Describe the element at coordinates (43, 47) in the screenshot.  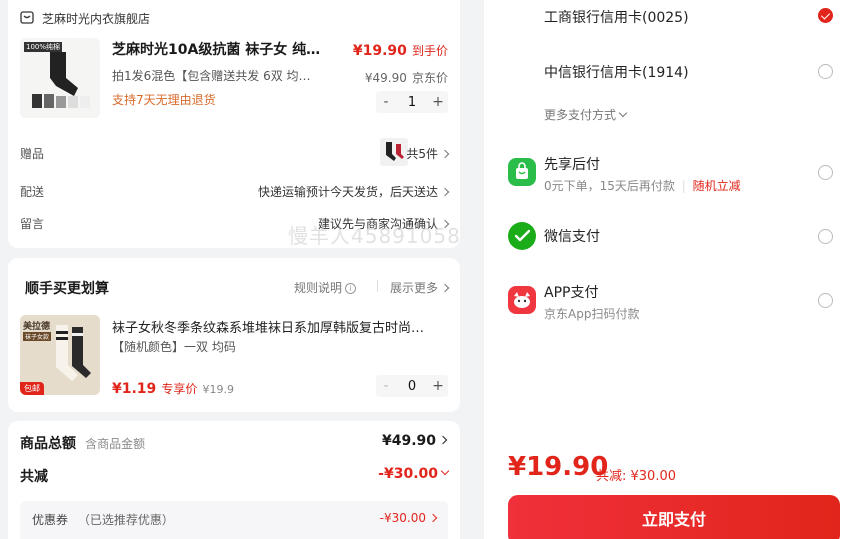
I see `product-thumb-label: 100%纯棉` at that location.